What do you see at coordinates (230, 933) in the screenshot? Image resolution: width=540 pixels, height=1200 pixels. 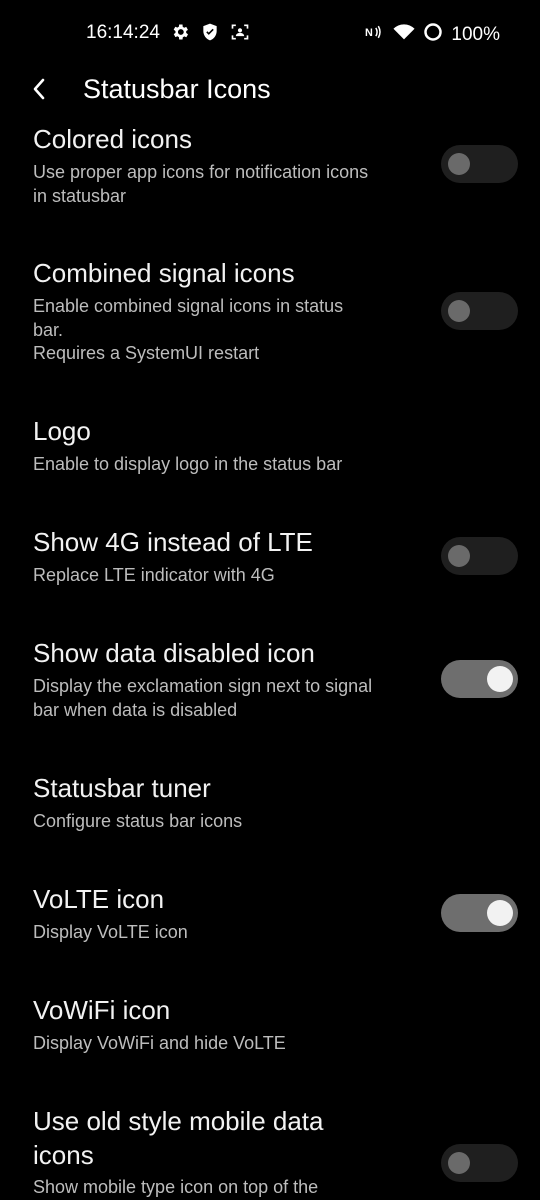 I see `setting-summary: Display VoLTE icon` at bounding box center [230, 933].